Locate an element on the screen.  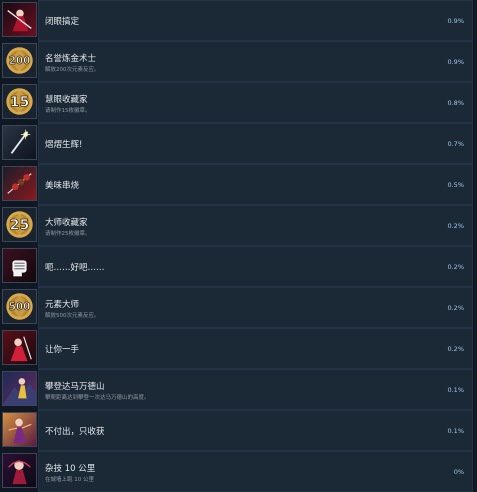
dancer-icon is located at coordinates (19, 429).